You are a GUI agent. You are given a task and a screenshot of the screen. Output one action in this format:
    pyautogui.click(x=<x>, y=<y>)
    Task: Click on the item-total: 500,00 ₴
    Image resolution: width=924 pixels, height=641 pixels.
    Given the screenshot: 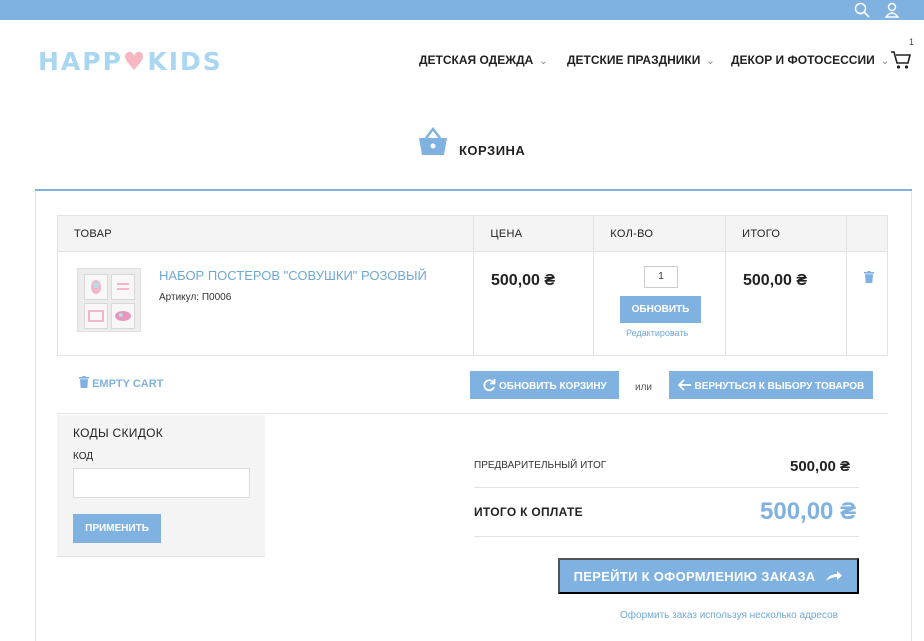 What is the action you would take?
    pyautogui.click(x=775, y=280)
    